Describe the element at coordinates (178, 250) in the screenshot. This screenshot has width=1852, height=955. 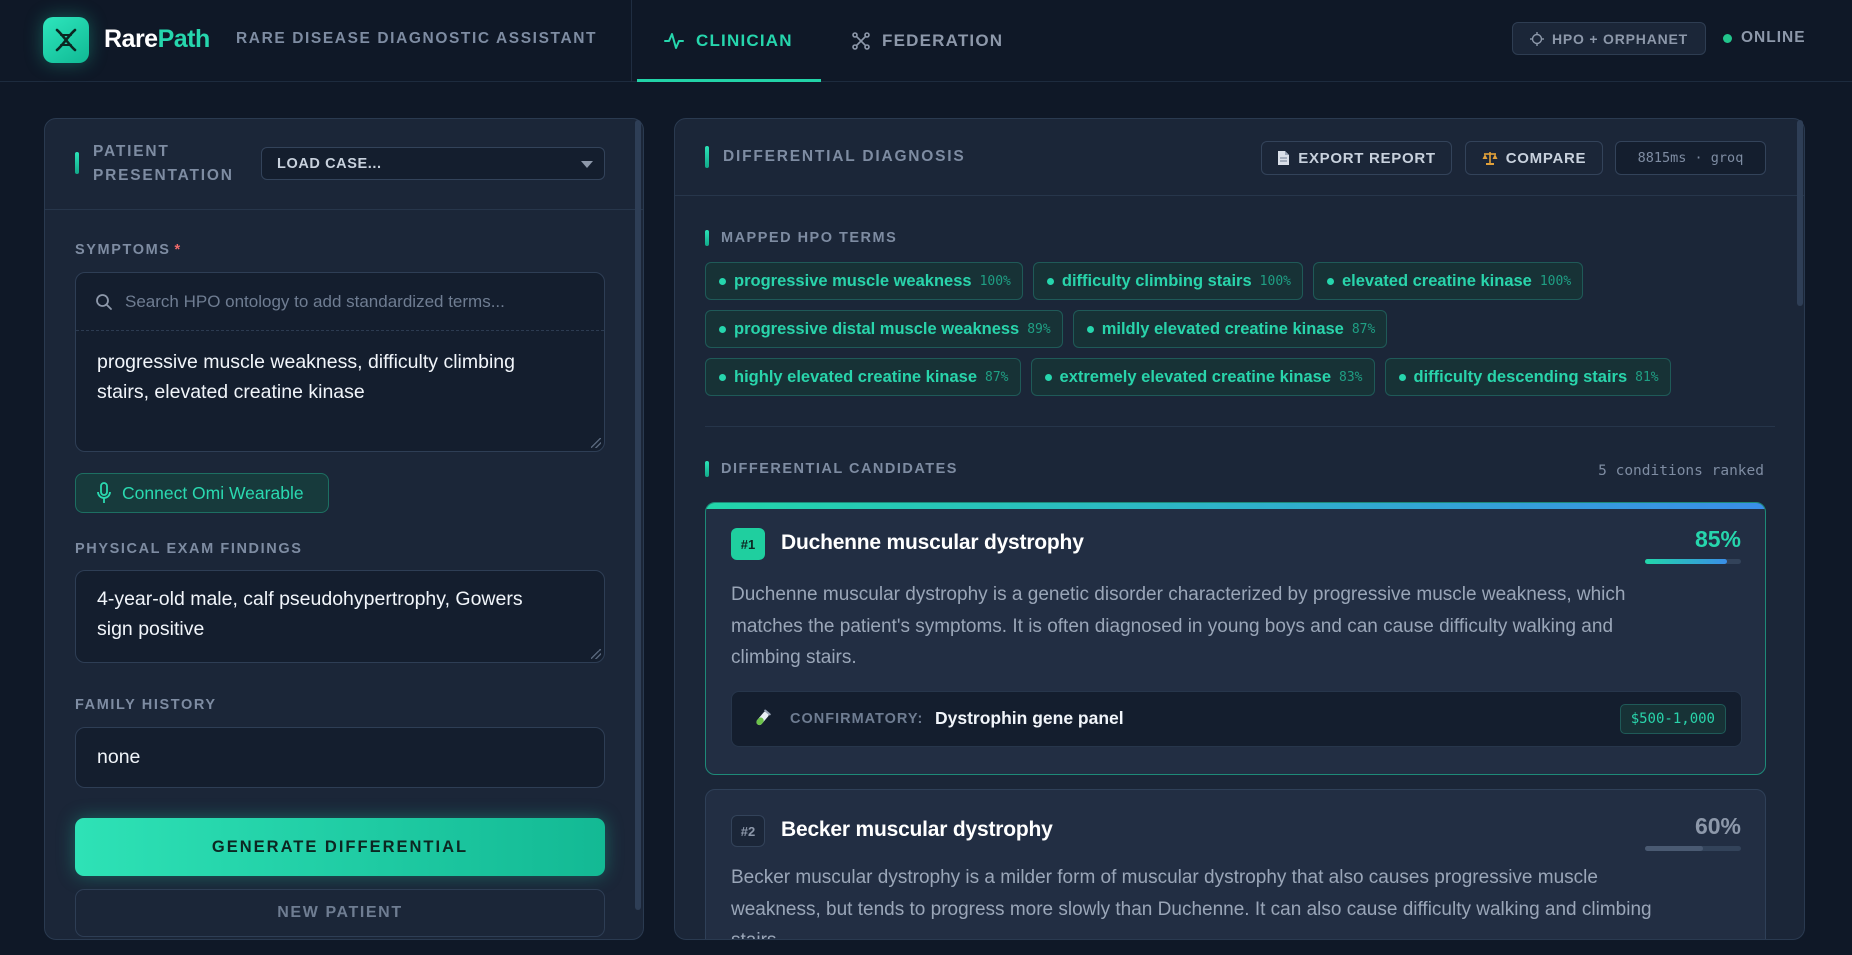
I see `required-marker: *` at that location.